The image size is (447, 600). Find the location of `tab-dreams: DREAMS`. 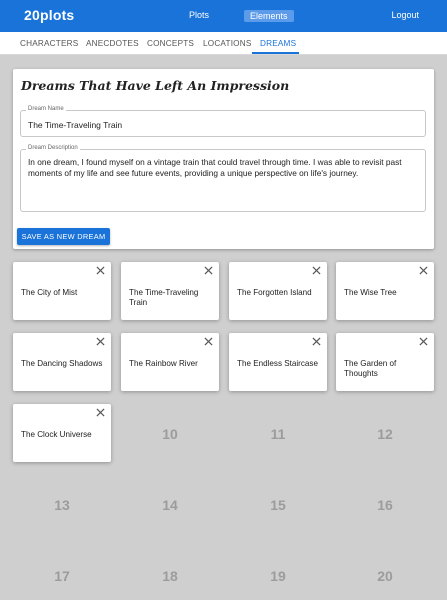

tab-dreams: DREAMS is located at coordinates (278, 43).